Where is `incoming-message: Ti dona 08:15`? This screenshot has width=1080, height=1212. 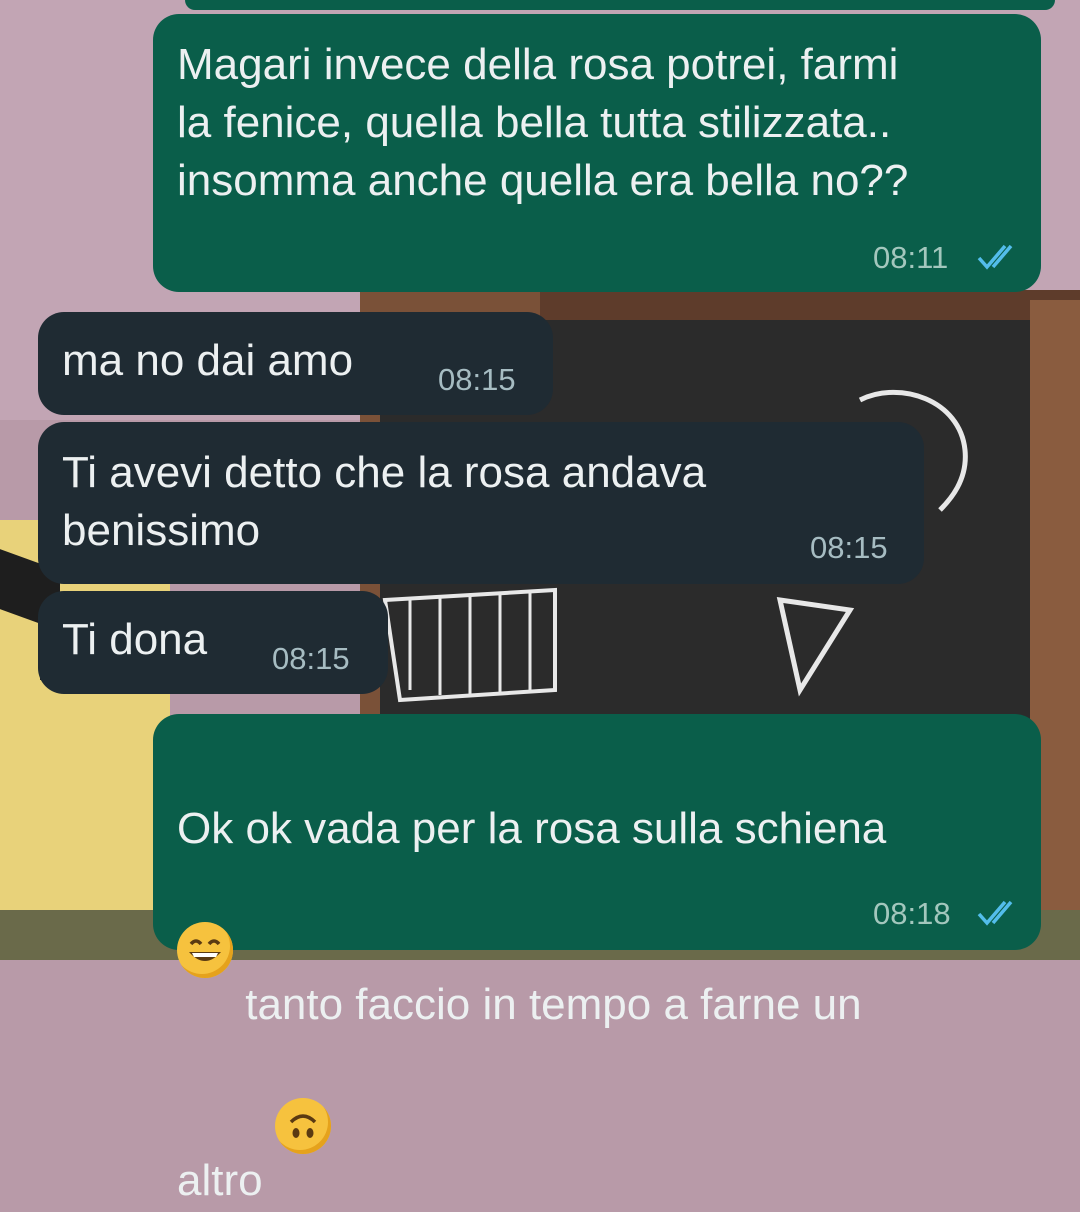 incoming-message: Ti dona 08:15 is located at coordinates (213, 642).